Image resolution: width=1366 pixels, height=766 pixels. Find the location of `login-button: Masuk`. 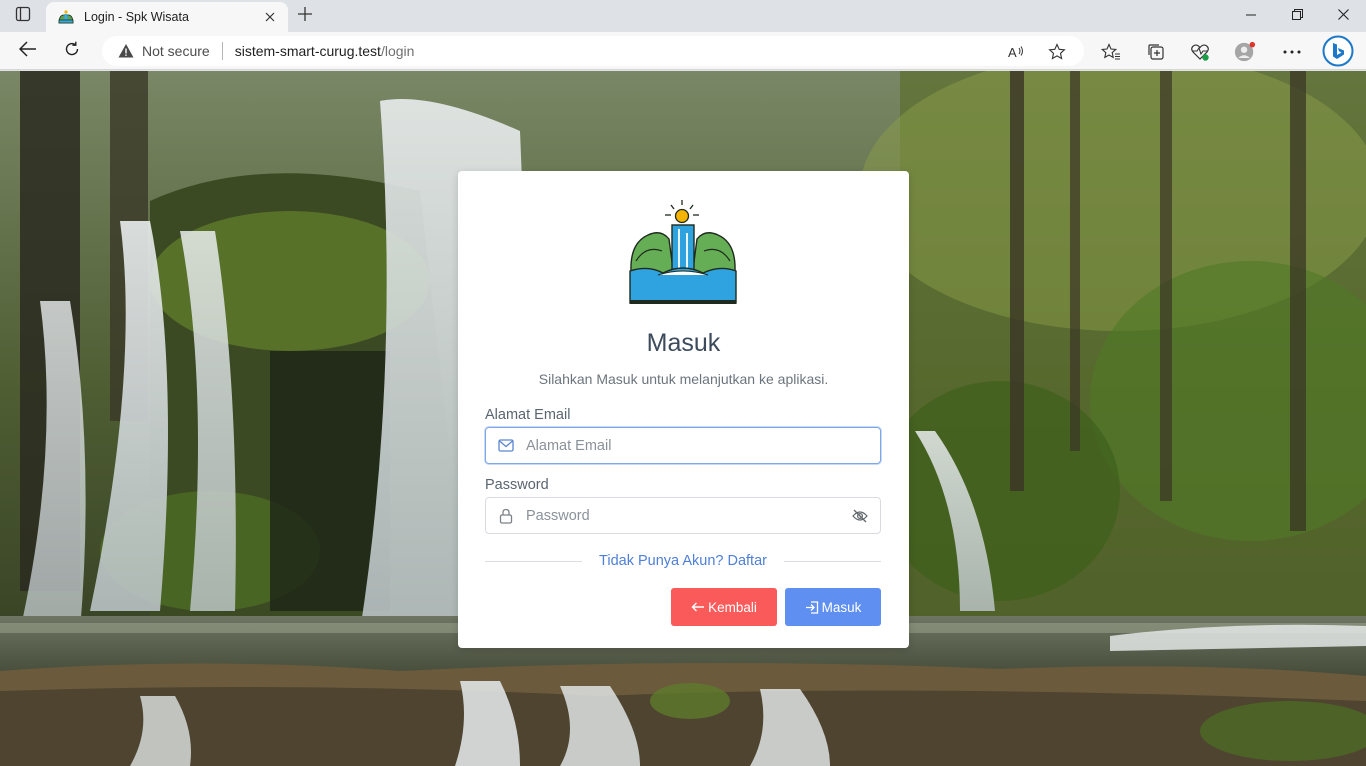

login-button: Masuk is located at coordinates (833, 607).